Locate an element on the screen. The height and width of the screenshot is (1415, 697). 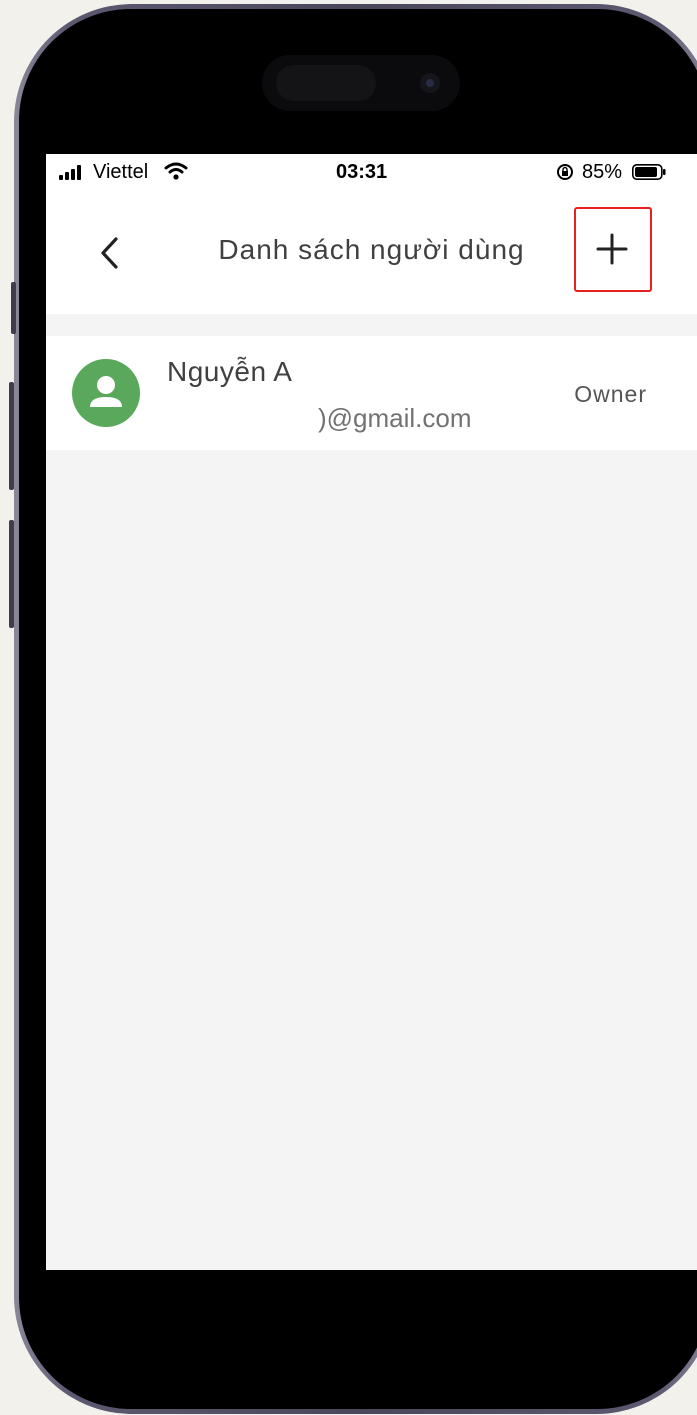
front-camera is located at coordinates (430, 83).